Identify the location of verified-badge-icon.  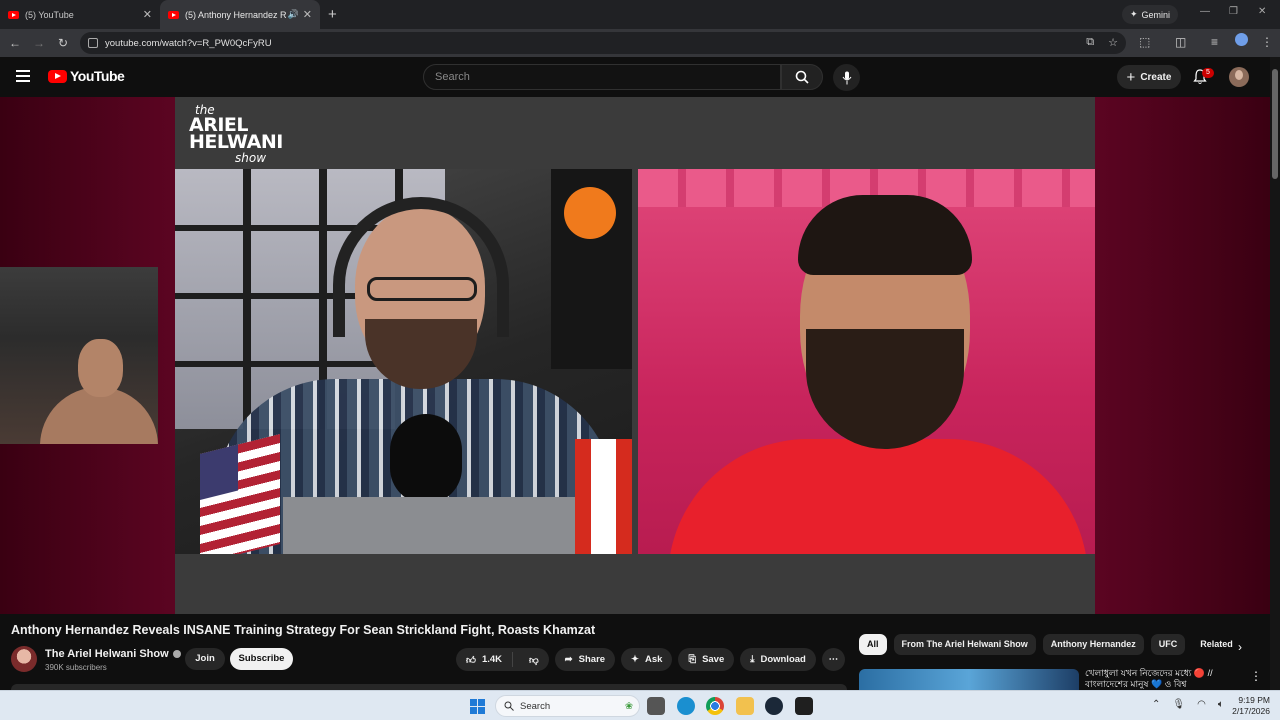
(176, 654).